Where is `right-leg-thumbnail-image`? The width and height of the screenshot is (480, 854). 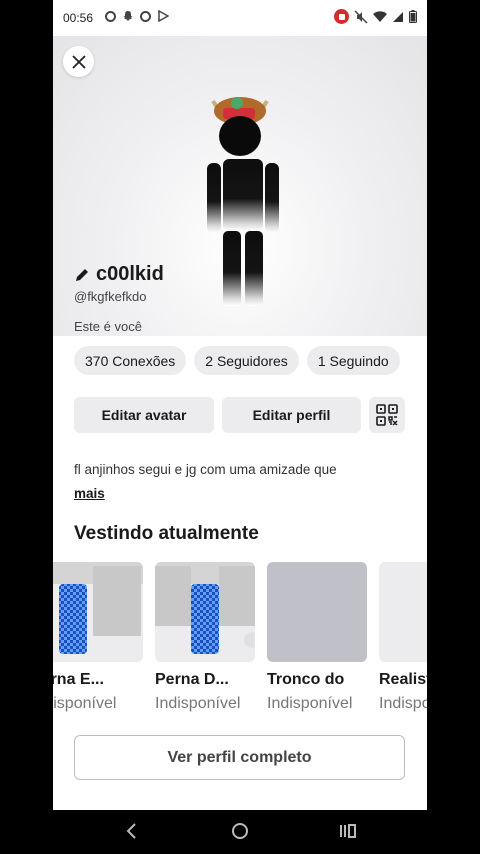 right-leg-thumbnail-image is located at coordinates (205, 608).